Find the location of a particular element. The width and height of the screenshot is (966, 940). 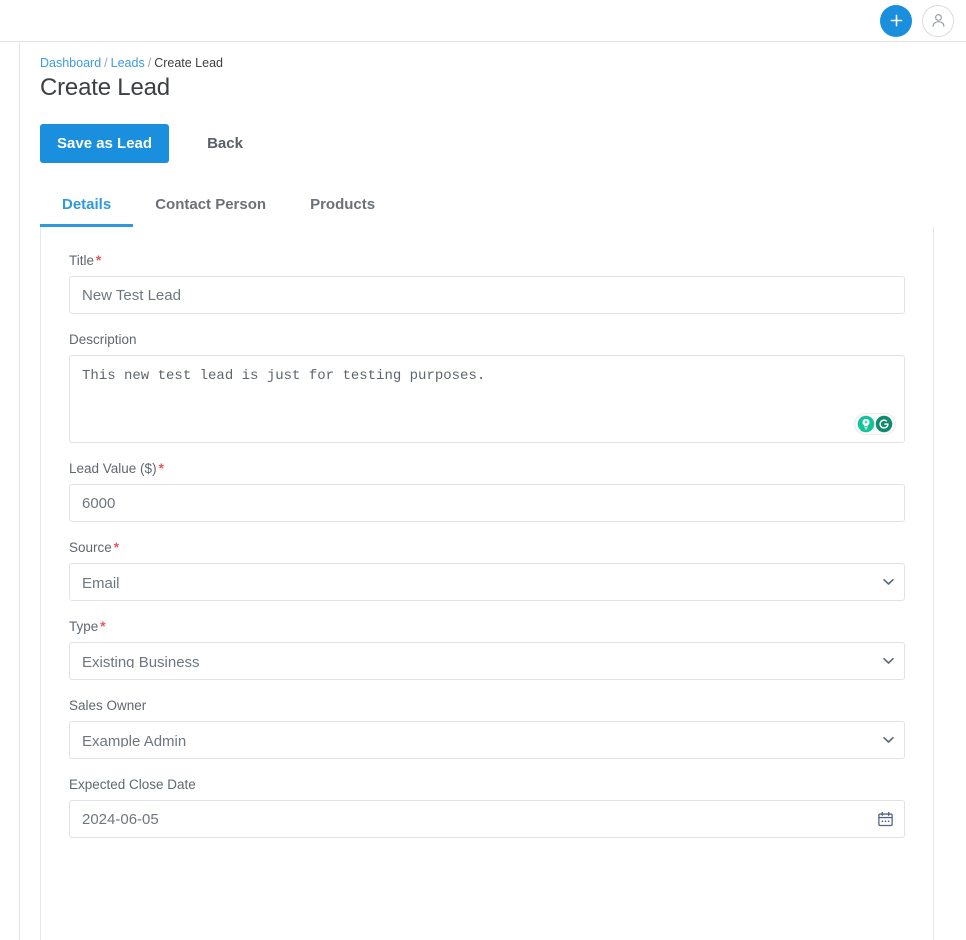

source-select: Email is located at coordinates (487, 582).